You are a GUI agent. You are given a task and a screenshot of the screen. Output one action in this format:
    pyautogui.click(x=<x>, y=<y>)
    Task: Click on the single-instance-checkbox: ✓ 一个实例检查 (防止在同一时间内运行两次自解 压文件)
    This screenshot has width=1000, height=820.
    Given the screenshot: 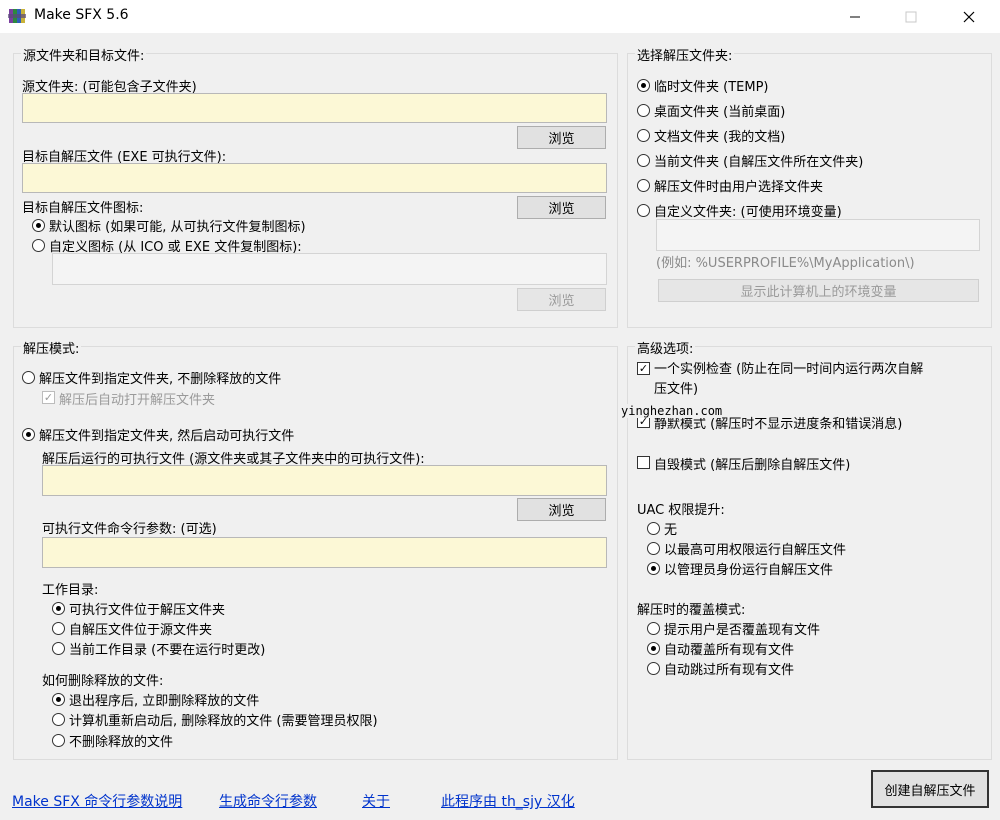 What is the action you would take?
    pyautogui.click(x=780, y=380)
    